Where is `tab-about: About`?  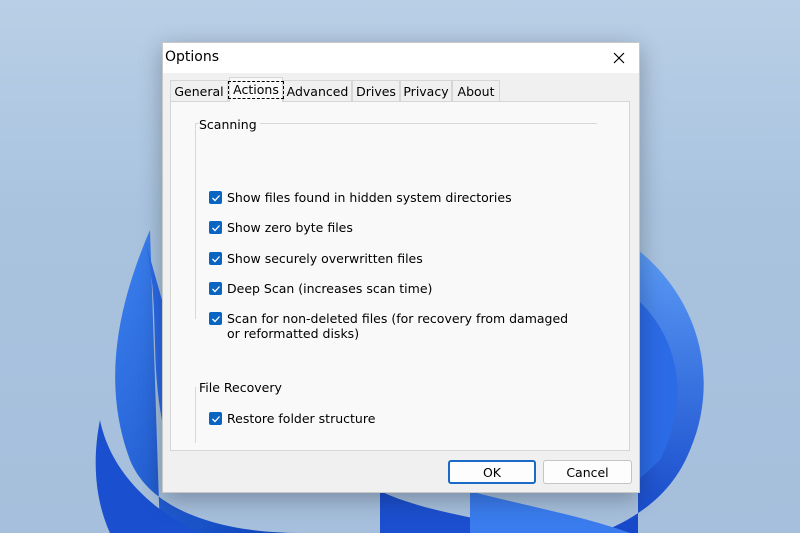 tab-about: About is located at coordinates (476, 90).